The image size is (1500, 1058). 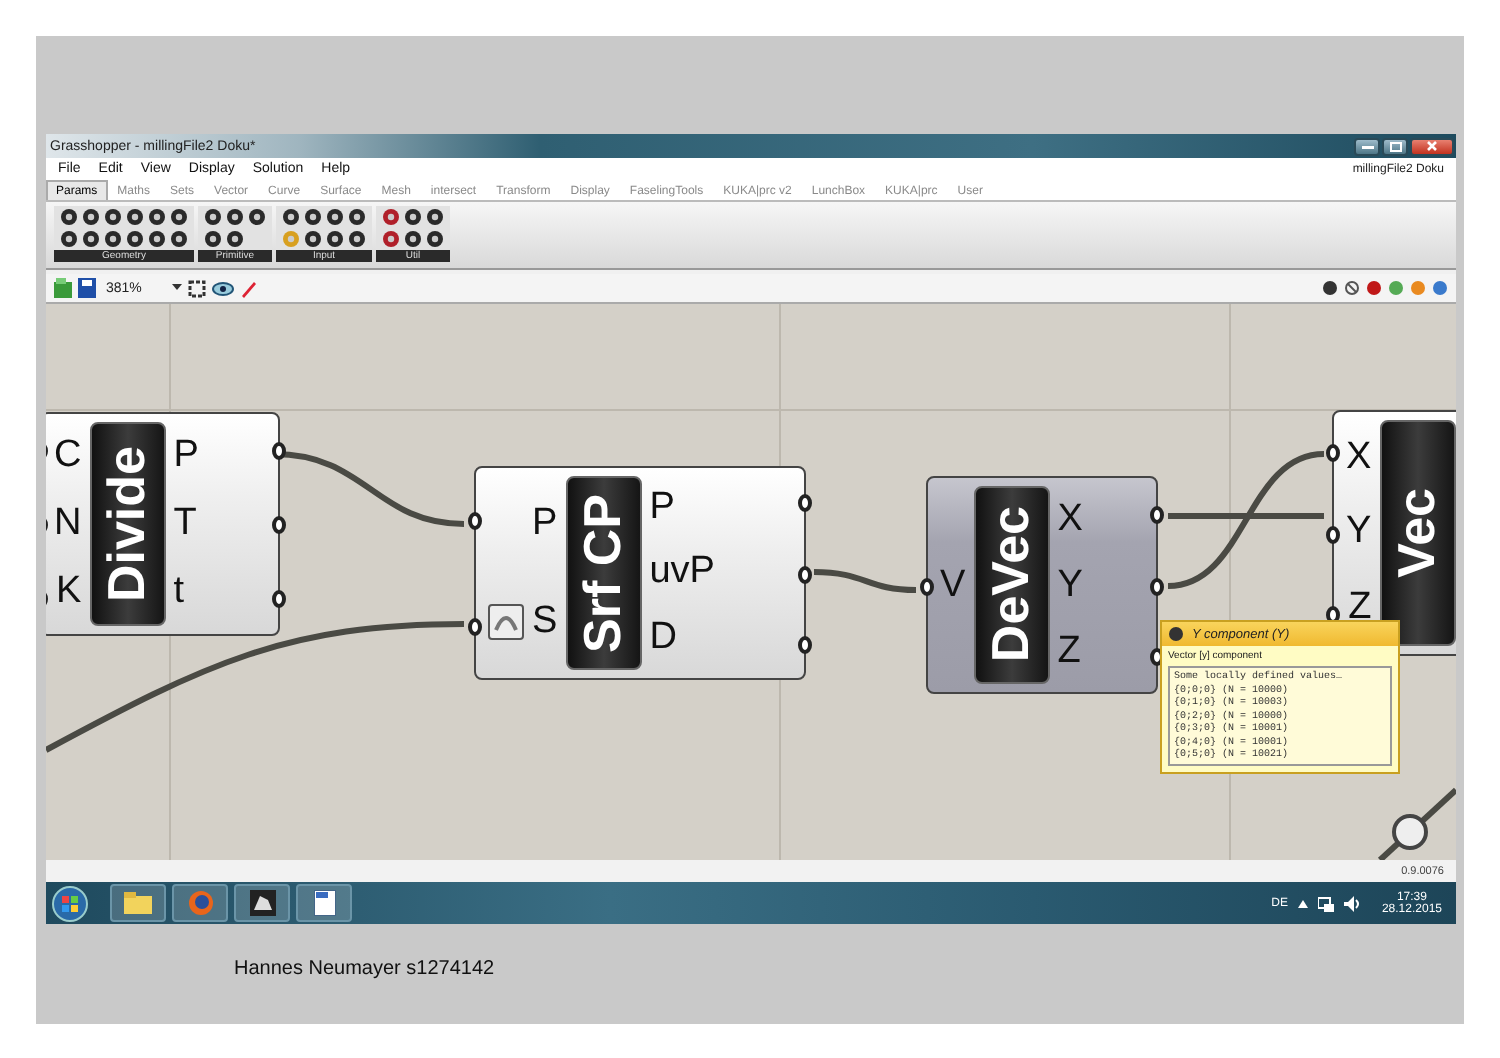 What do you see at coordinates (1360, 608) in the screenshot?
I see `input-label: Z` at bounding box center [1360, 608].